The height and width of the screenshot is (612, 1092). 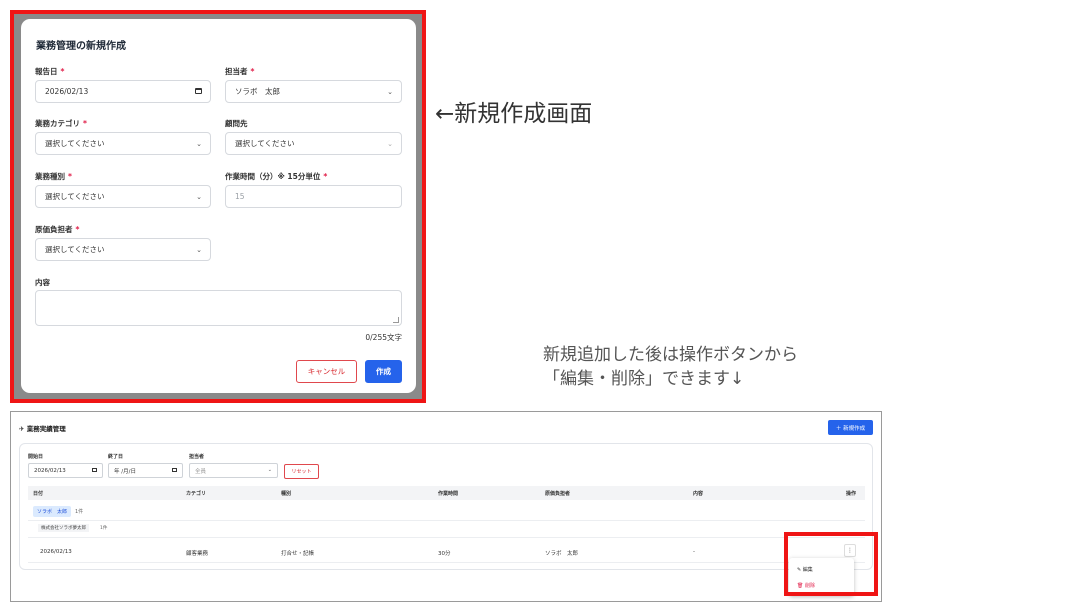 What do you see at coordinates (644, 379) in the screenshot?
I see `note-line-2: 「編集・削除」できます↓` at bounding box center [644, 379].